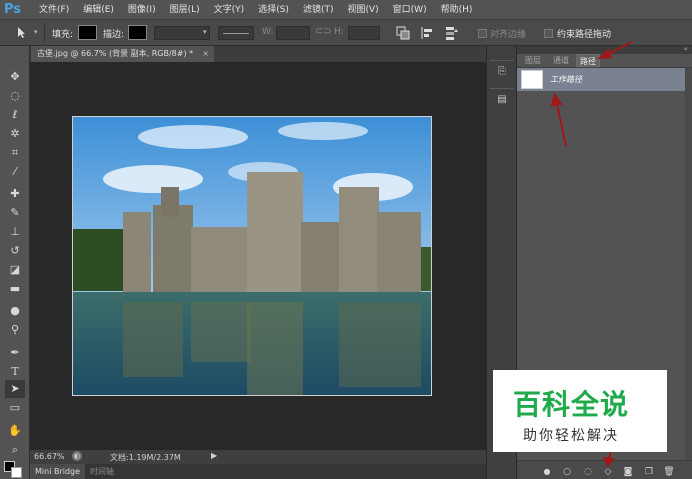  What do you see at coordinates (571, 404) in the screenshot?
I see `watermark-title: 百科全说` at bounding box center [571, 404].